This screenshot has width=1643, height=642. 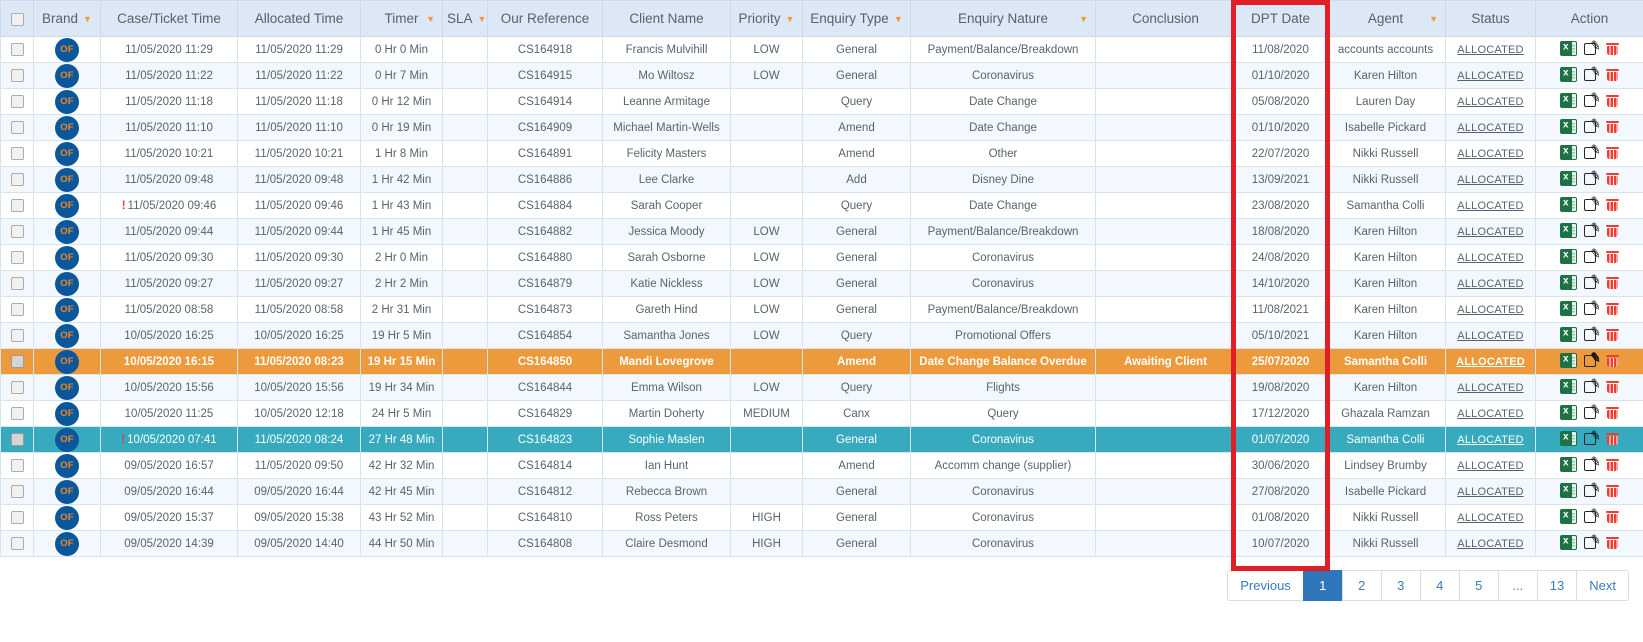 What do you see at coordinates (401, 18) in the screenshot?
I see `column-header-timer: Timer ▼` at bounding box center [401, 18].